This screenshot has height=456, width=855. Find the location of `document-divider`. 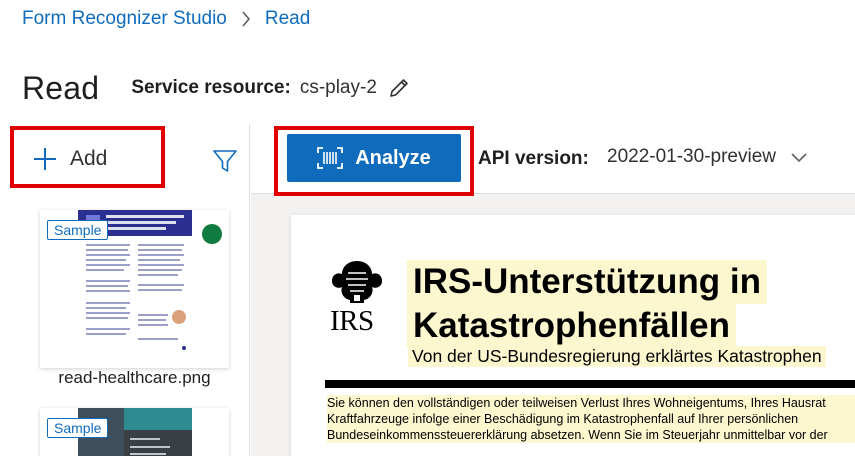

document-divider is located at coordinates (590, 384).